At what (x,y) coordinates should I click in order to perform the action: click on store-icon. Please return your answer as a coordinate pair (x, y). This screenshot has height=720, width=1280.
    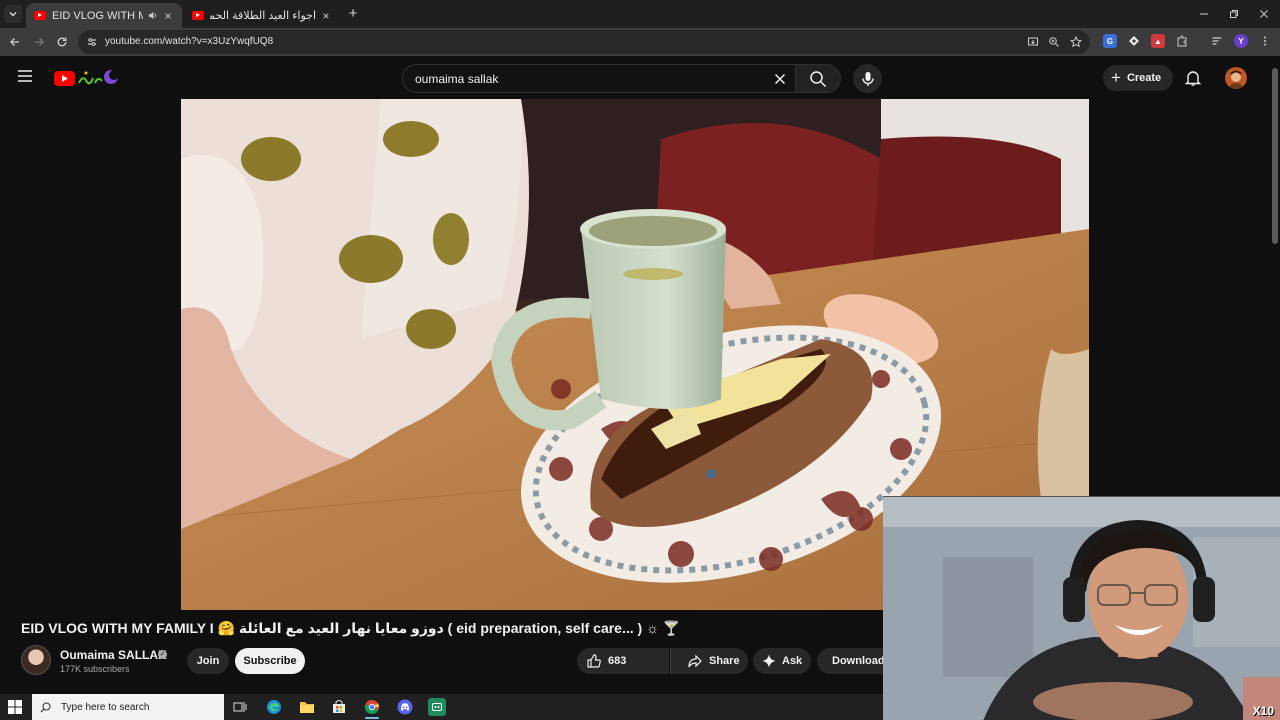
    Looking at the image, I should click on (339, 706).